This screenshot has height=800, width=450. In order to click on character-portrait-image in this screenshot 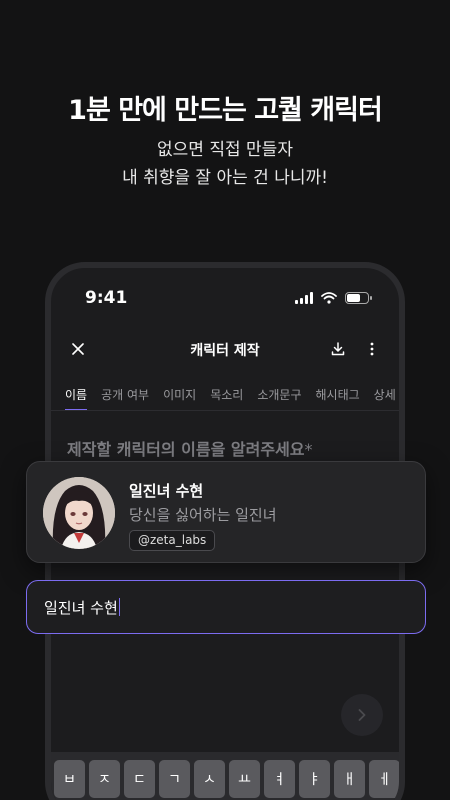, I will do `click(79, 513)`.